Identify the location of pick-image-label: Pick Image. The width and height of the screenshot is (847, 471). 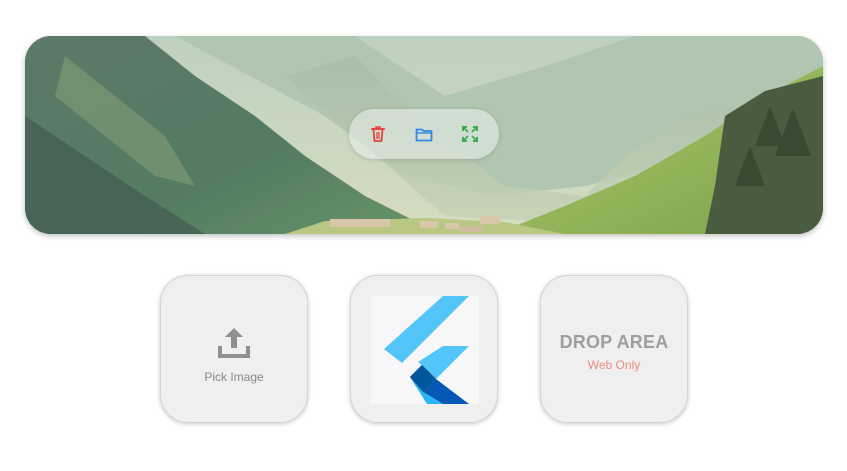
(234, 377).